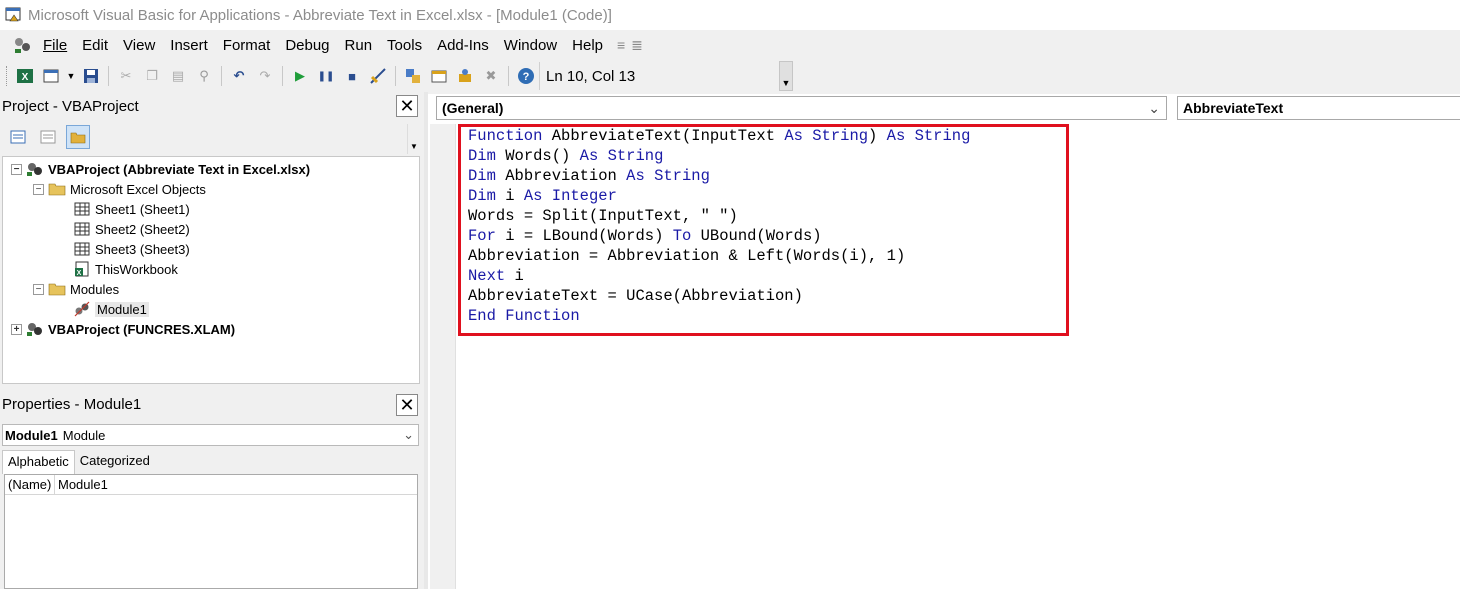 This screenshot has width=1460, height=589. I want to click on properties-object-select: Module1 Module ⌄, so click(210, 435).